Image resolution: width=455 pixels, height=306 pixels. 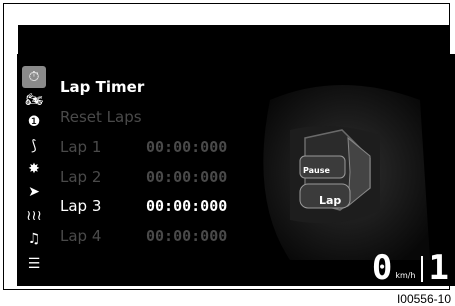 What do you see at coordinates (187, 177) in the screenshot?
I see `lap-2-time: 00:00:000` at bounding box center [187, 177].